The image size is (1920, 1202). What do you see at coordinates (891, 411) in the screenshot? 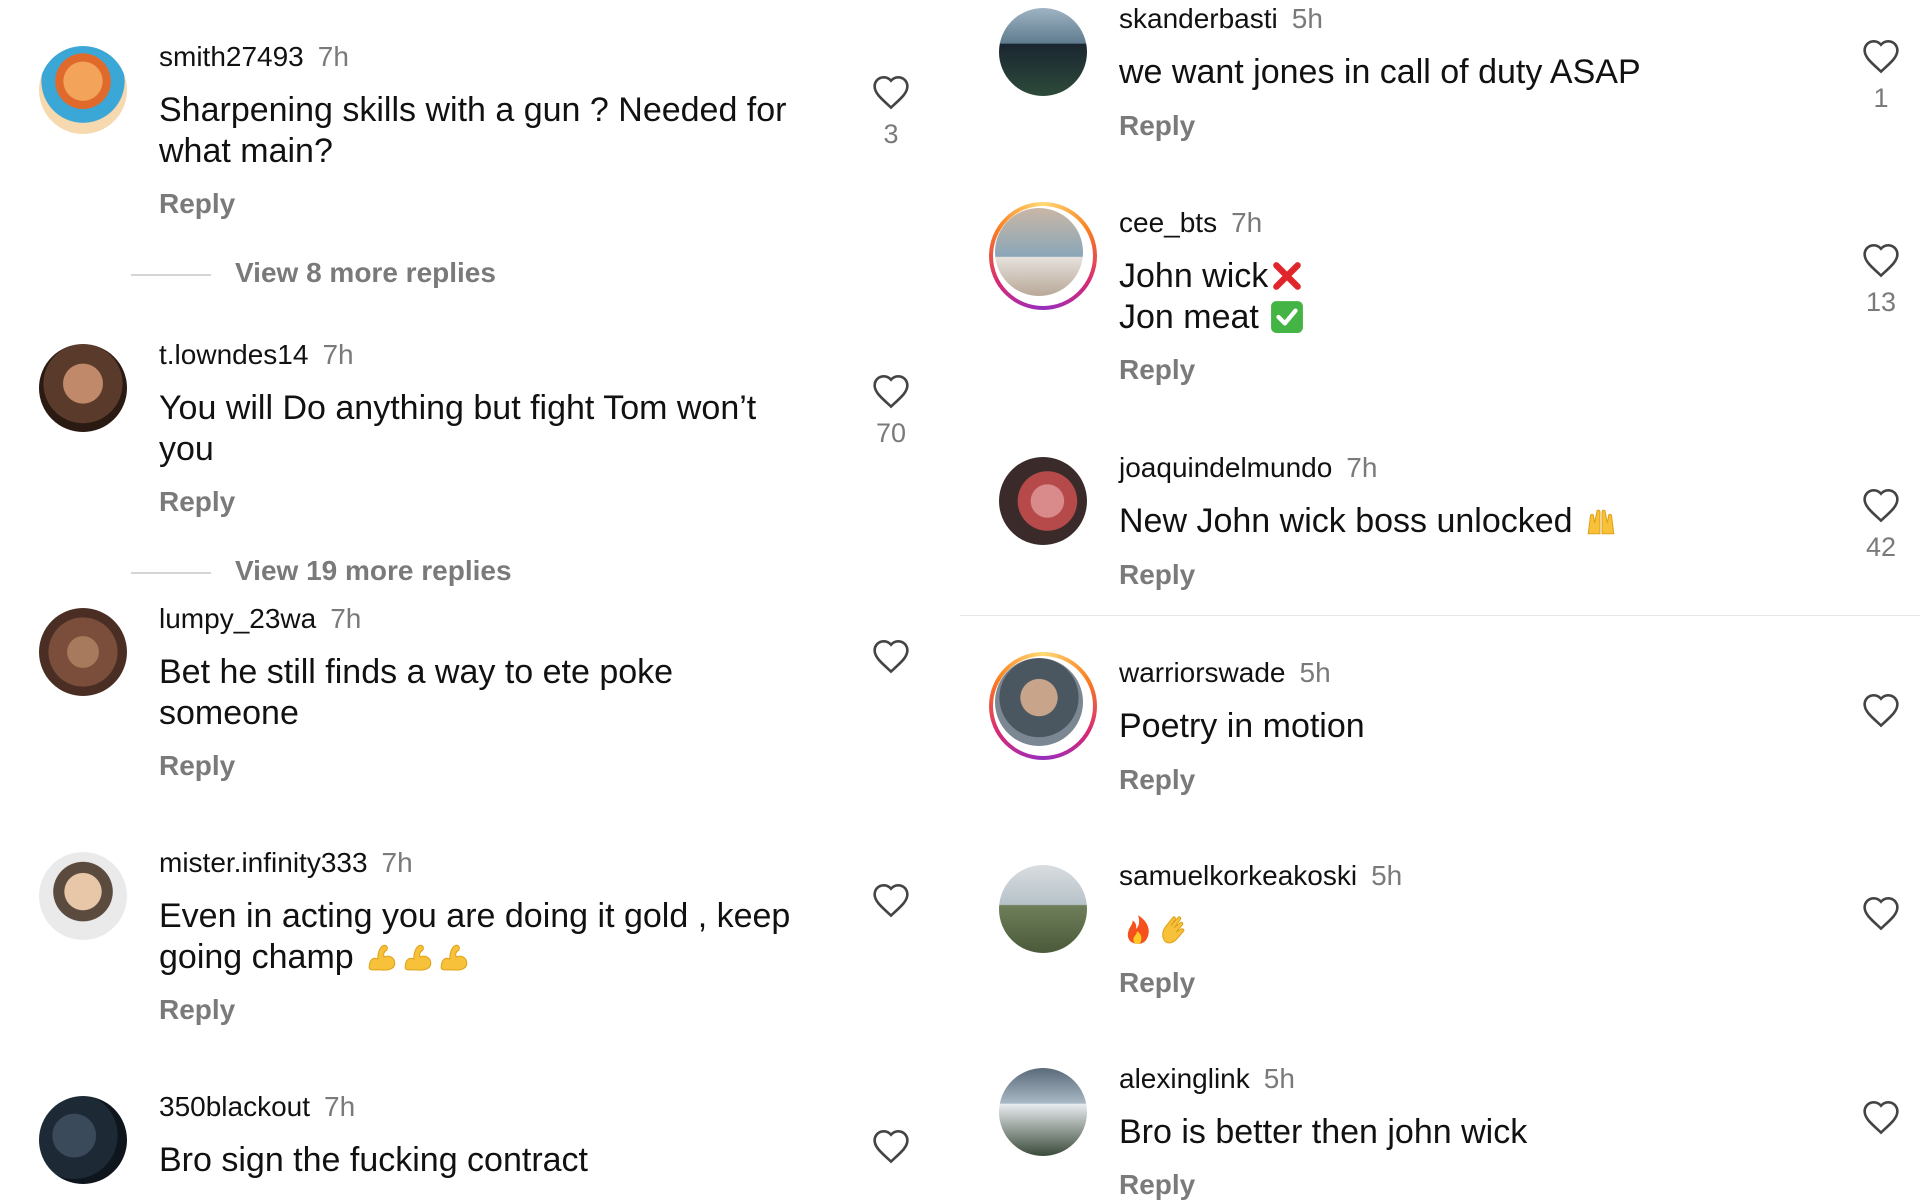
I see `like-button: 70` at bounding box center [891, 411].